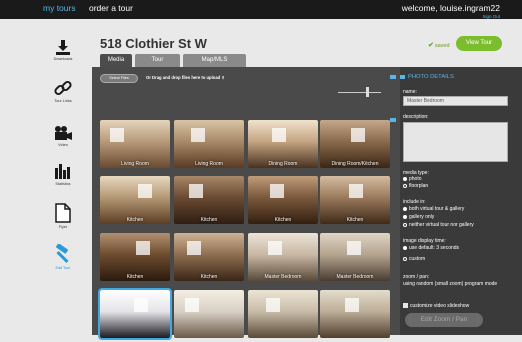 The height and width of the screenshot is (342, 522). Describe the element at coordinates (402, 77) in the screenshot. I see `details-icon` at that location.